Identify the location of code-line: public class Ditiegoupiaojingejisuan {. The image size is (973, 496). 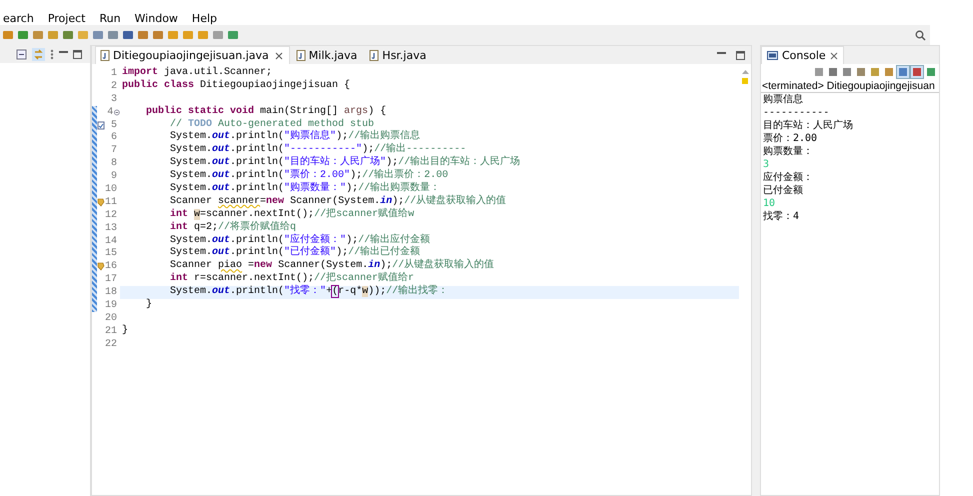
(236, 85).